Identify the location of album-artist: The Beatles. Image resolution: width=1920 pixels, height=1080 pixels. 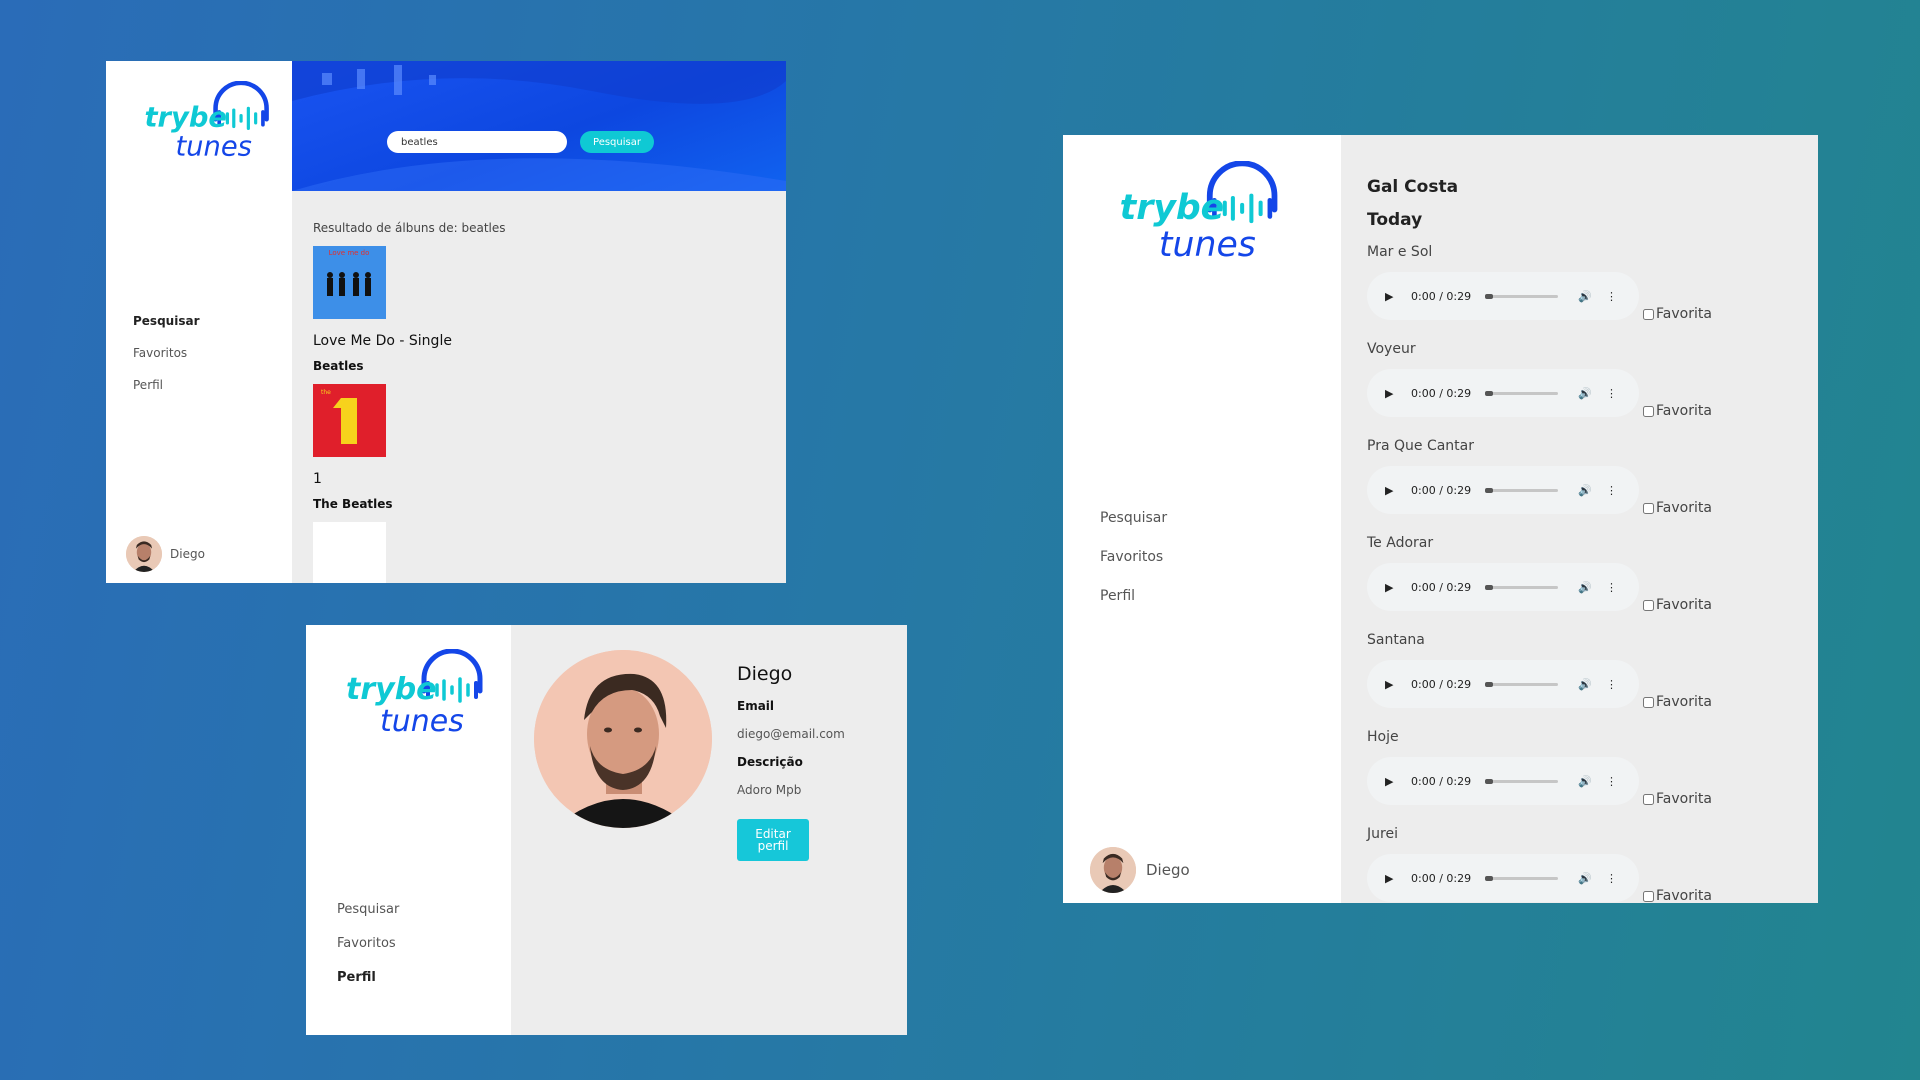
(353, 504).